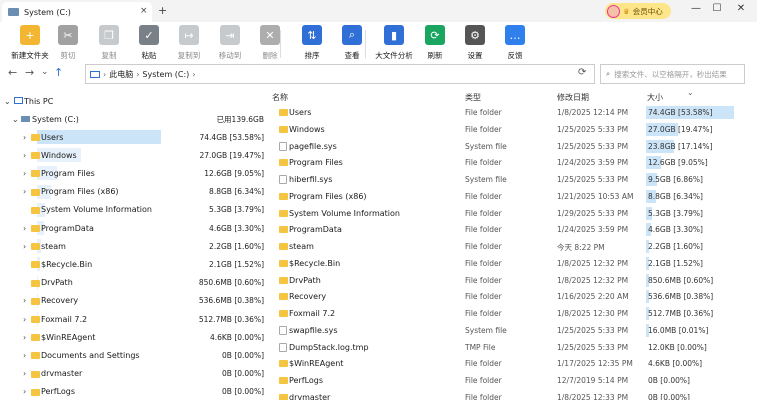 This screenshot has height=400, width=757. Describe the element at coordinates (136, 210) in the screenshot. I see `tree-item: System Volume Information 5.3GB [3.79%]` at that location.